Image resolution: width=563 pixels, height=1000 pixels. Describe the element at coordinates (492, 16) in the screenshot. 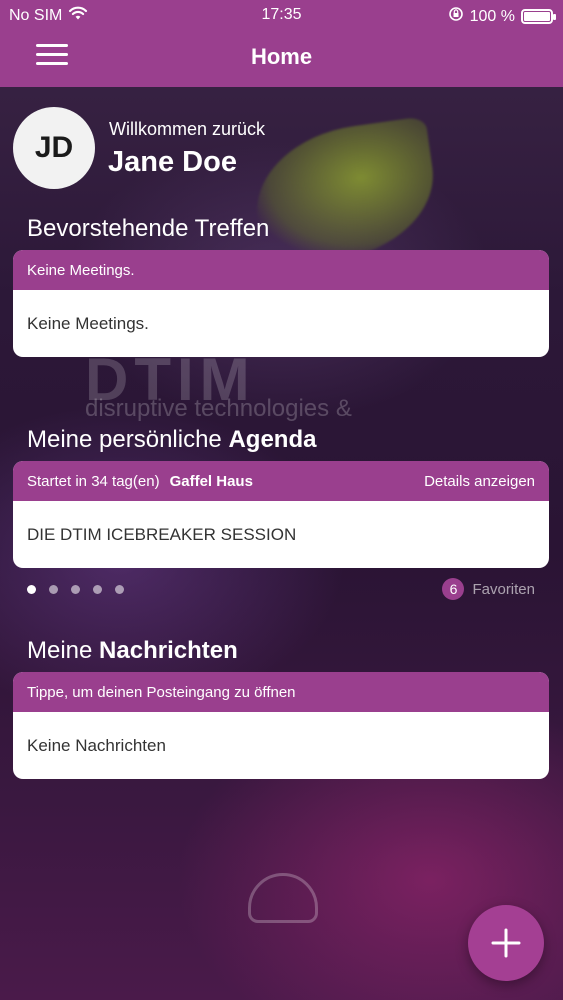

I see `battery-percent: 100 %` at that location.